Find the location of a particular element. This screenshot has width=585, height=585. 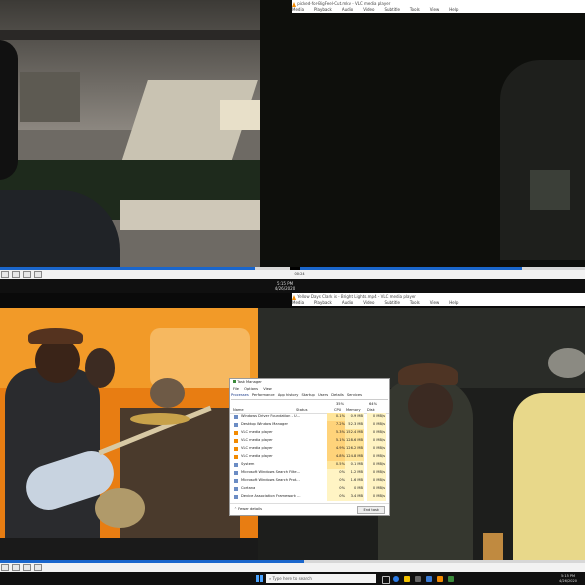

memory-cell: 3.4 MB is located at coordinates (354, 497).